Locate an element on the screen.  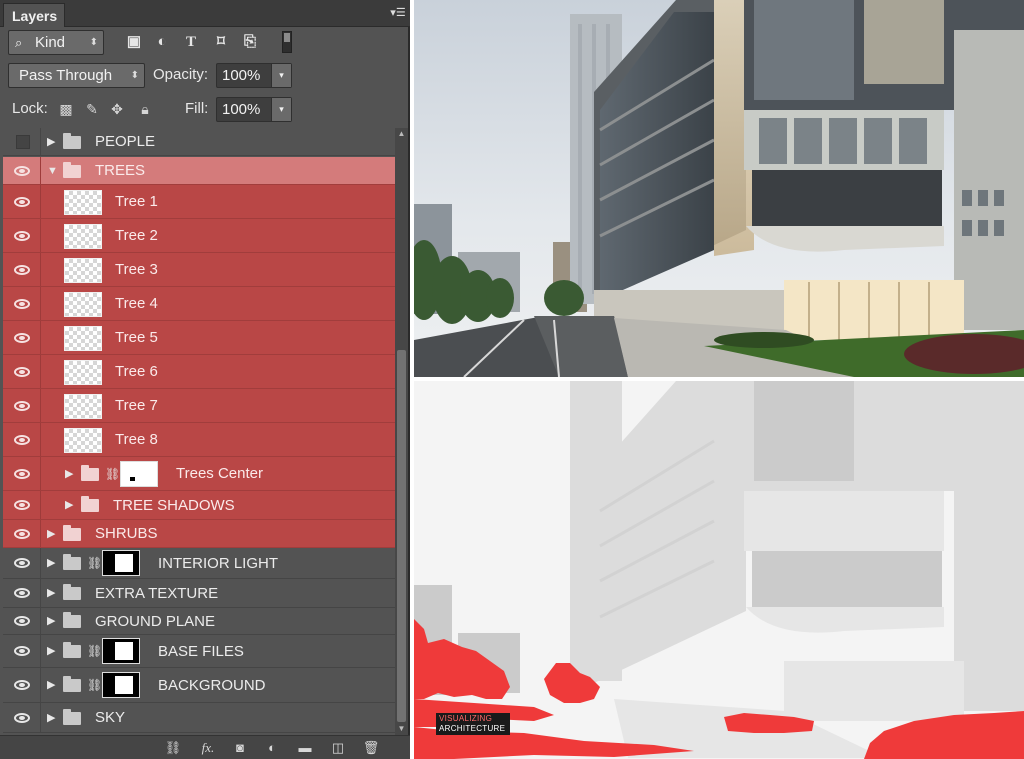
layer-row: ▶ TREE SHADOWS is located at coordinates (199, 505).